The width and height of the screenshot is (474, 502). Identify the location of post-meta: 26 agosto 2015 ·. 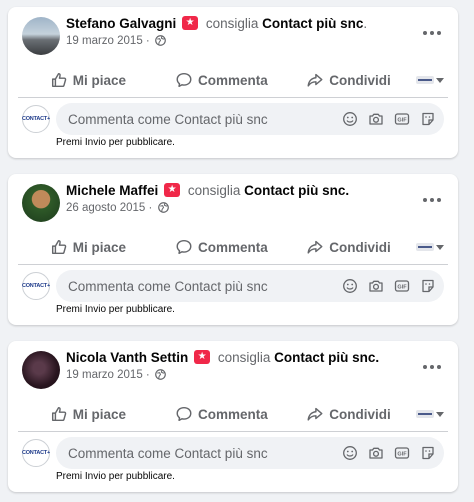
(117, 208).